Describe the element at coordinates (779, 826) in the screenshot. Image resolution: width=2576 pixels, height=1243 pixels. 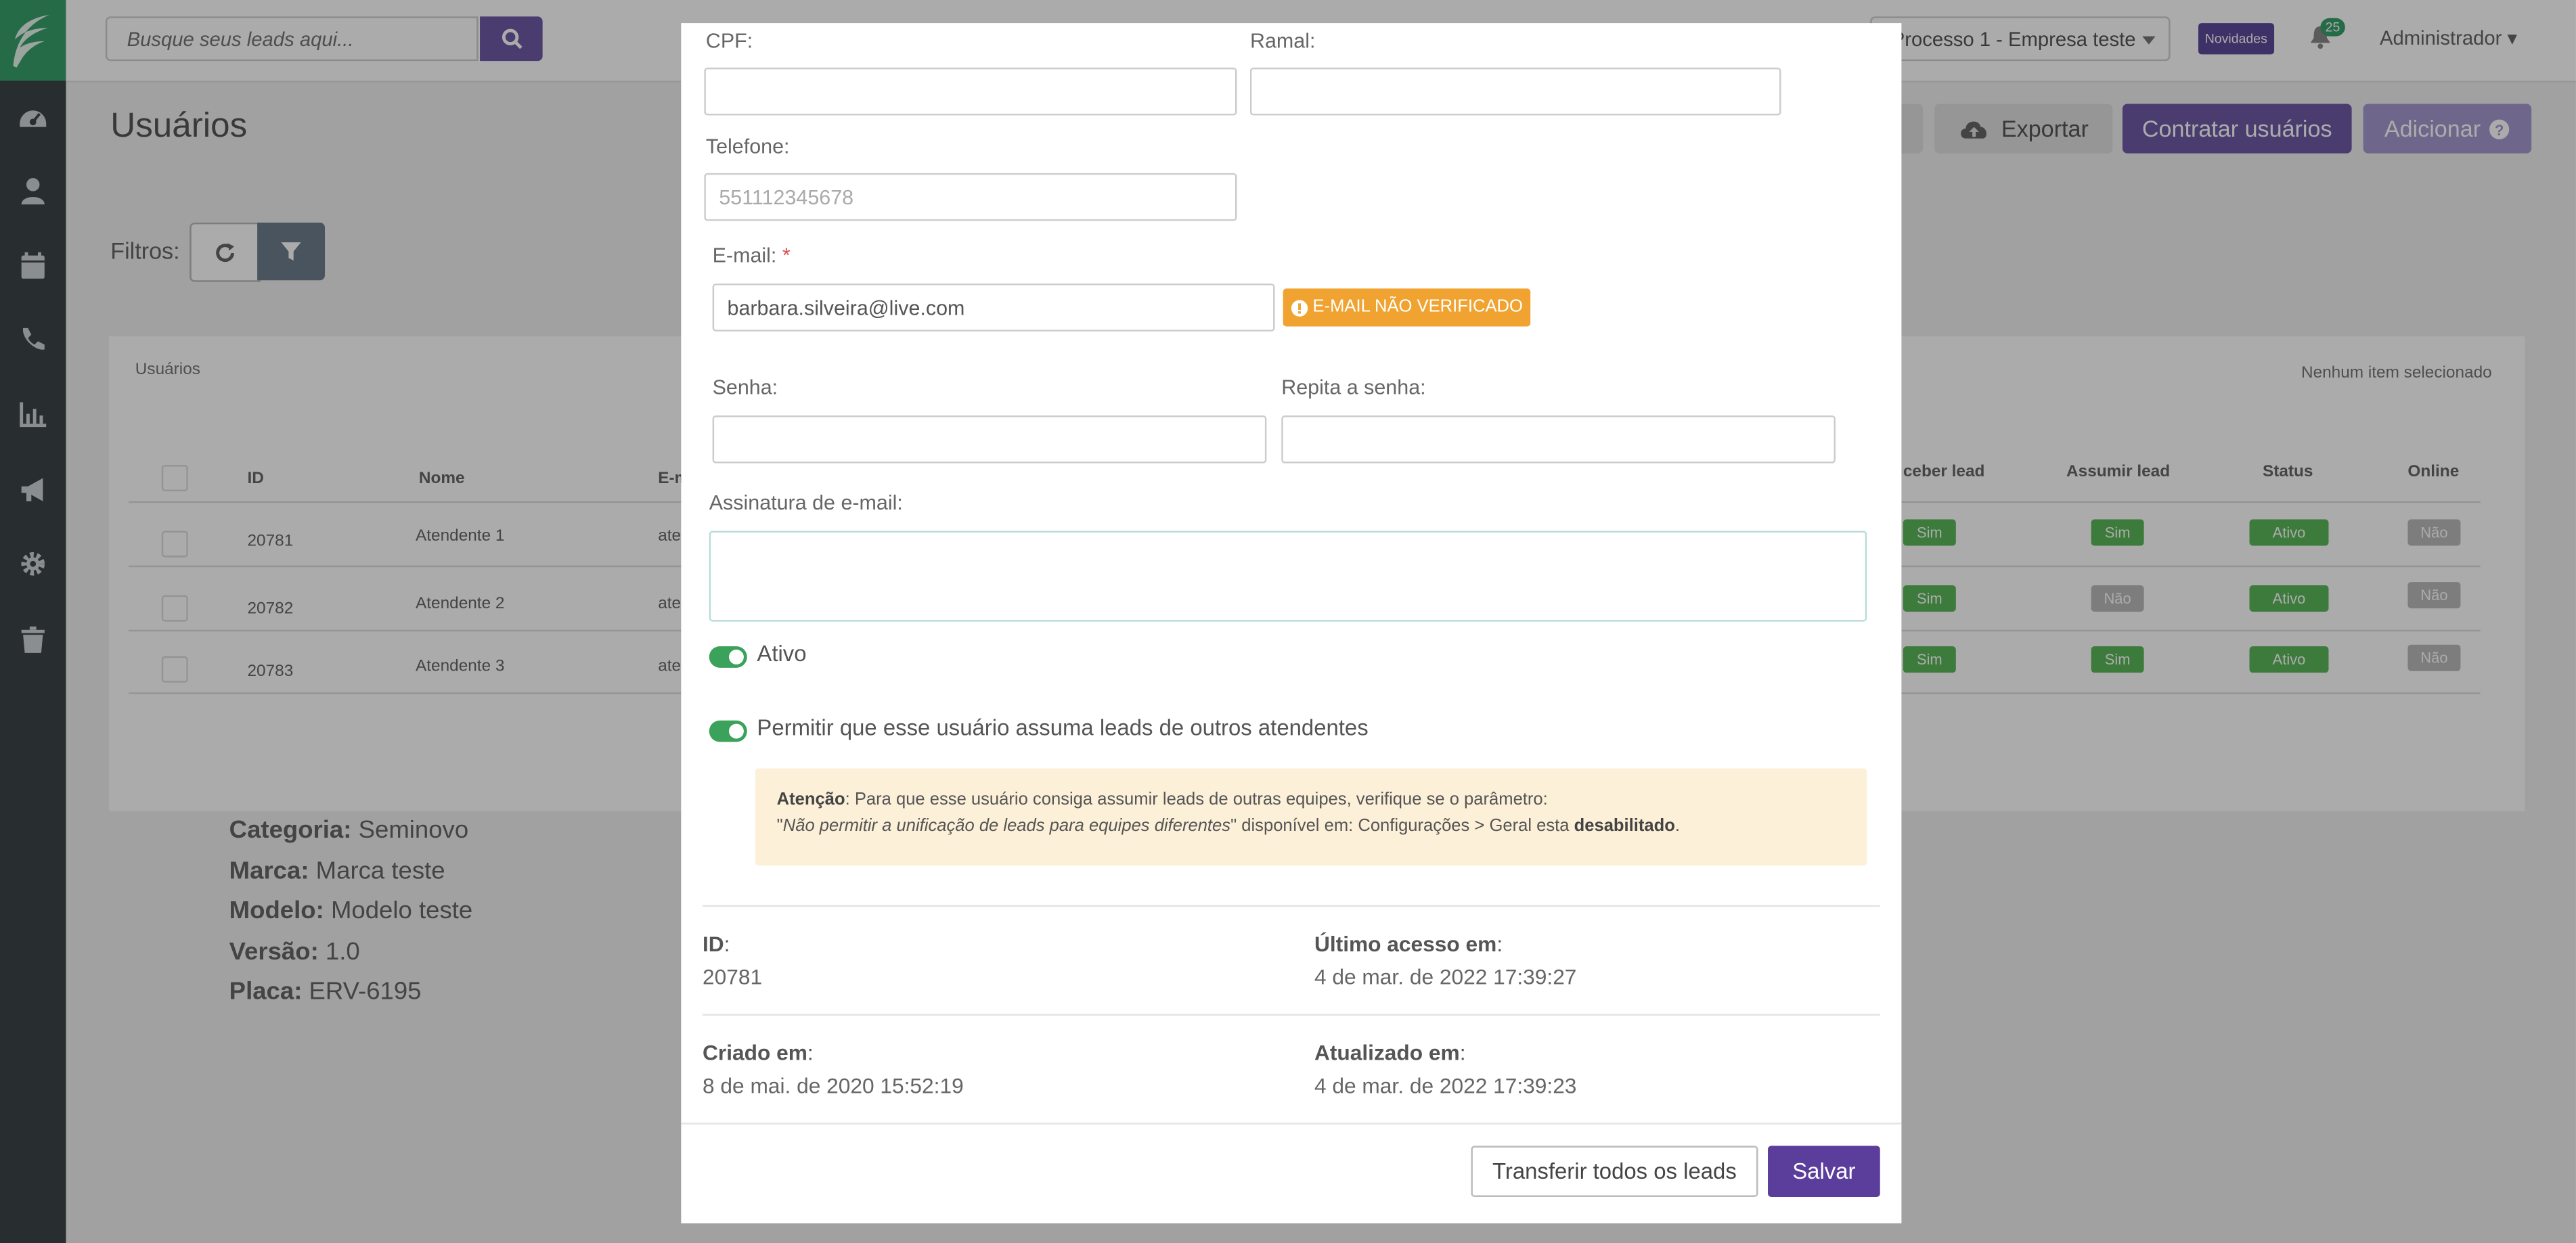
I see `alert-quote: "` at that location.